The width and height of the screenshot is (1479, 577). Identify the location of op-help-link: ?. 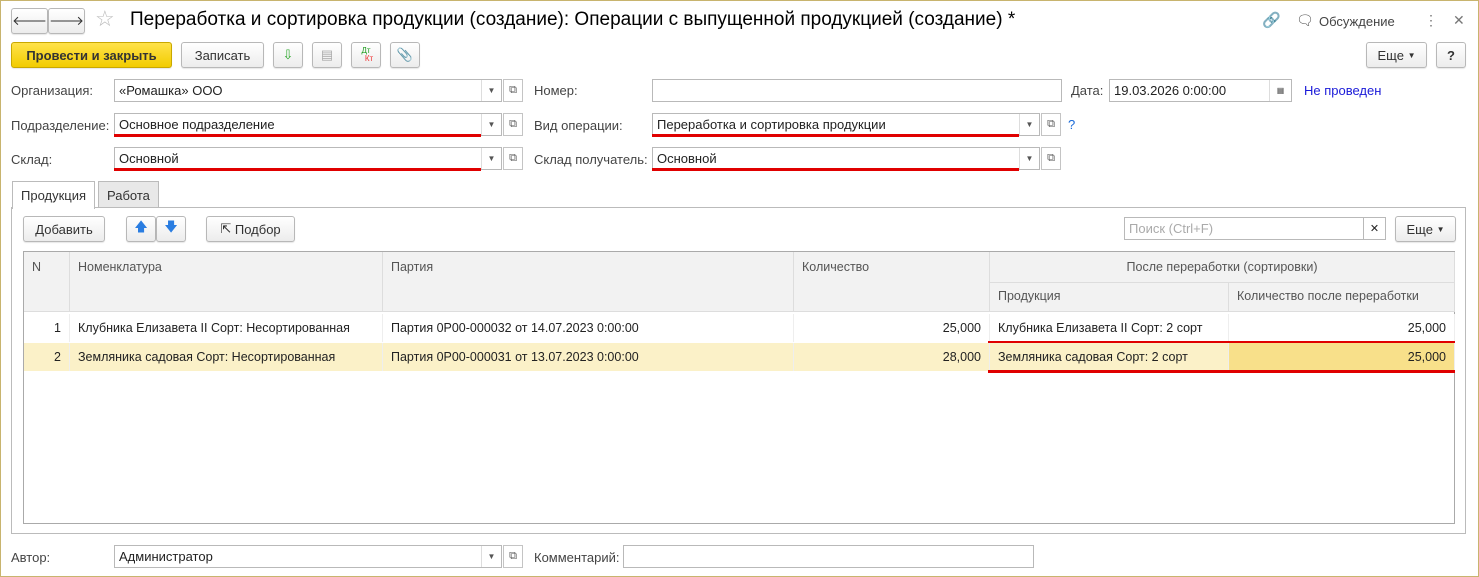
(1071, 124).